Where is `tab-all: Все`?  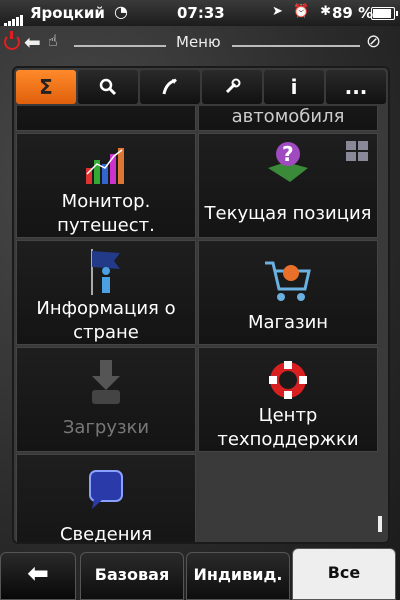
tab-all: Все is located at coordinates (344, 574).